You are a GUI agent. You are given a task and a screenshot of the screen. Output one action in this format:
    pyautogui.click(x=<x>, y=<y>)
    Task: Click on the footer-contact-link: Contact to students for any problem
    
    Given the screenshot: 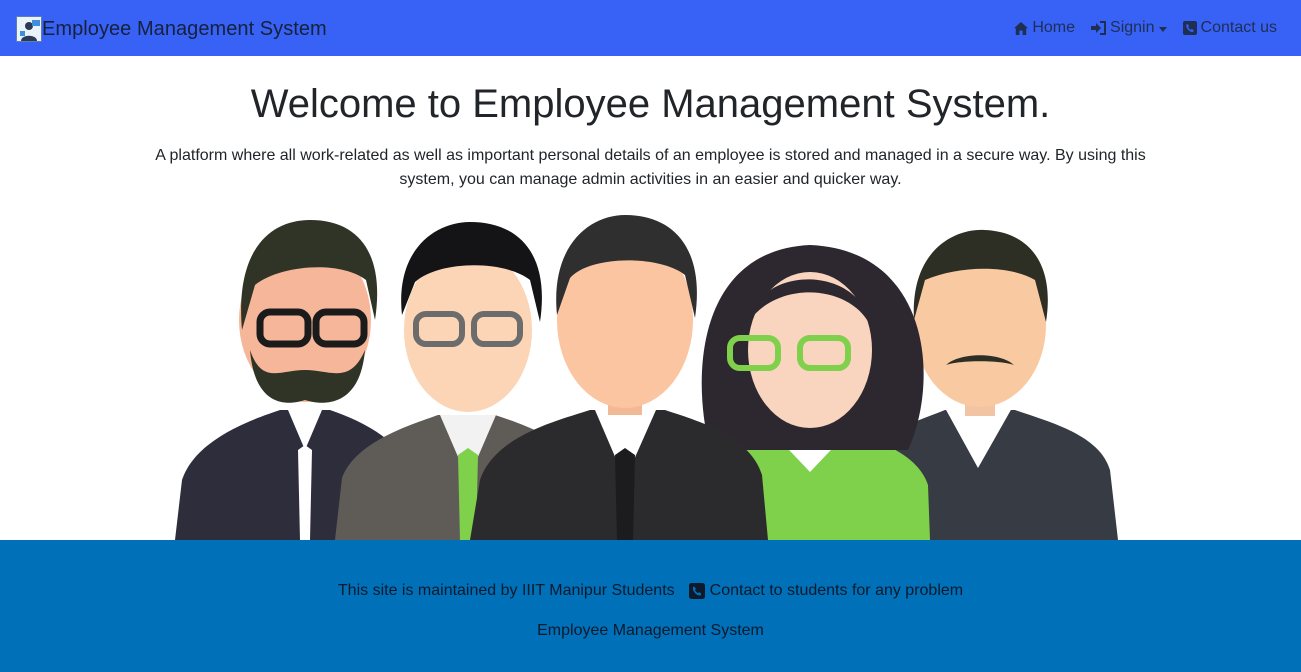 What is the action you would take?
    pyautogui.click(x=836, y=591)
    